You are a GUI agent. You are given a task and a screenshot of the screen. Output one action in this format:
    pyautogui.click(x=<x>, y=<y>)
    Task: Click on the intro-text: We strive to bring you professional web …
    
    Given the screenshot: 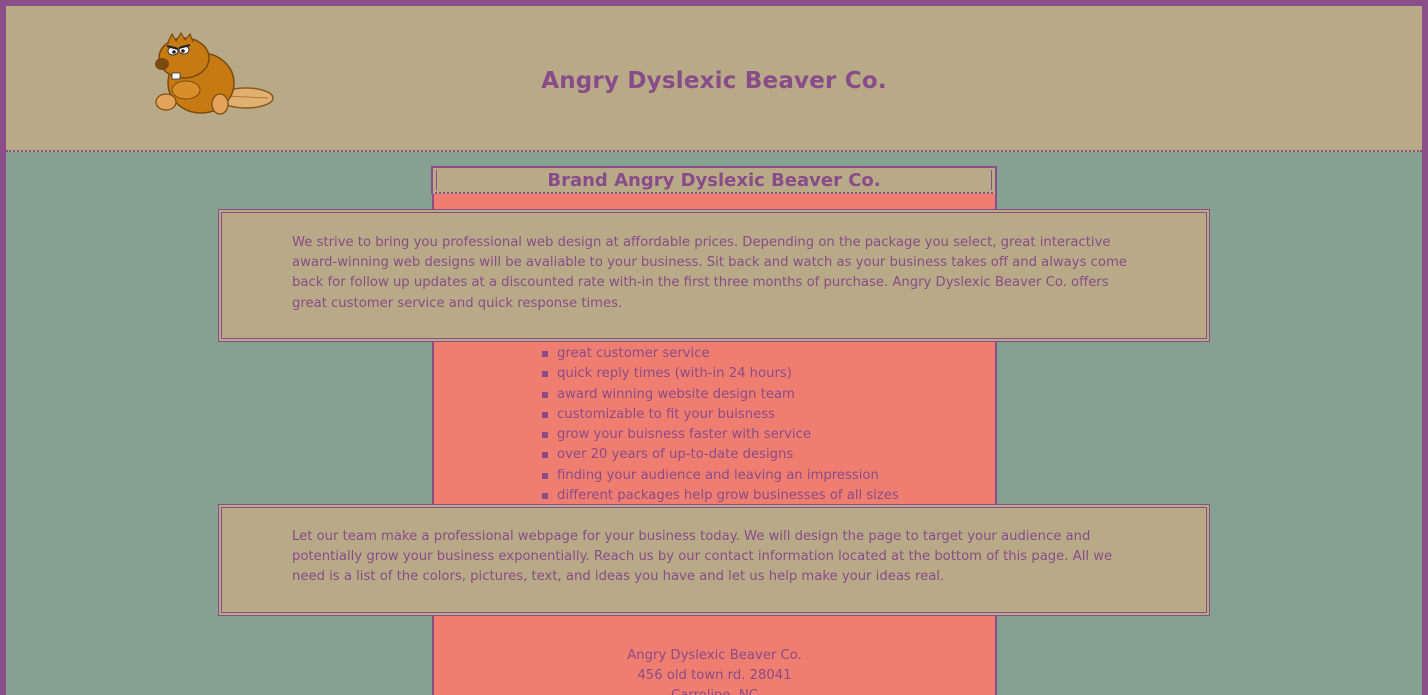 What is the action you would take?
    pyautogui.click(x=709, y=273)
    